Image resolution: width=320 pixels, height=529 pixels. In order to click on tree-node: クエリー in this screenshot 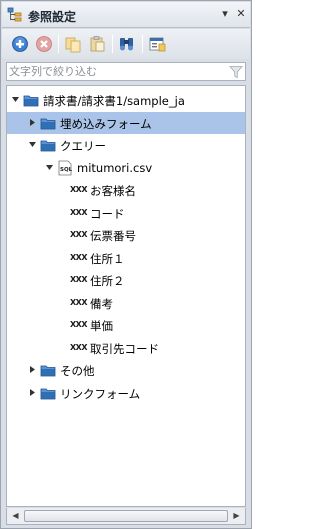, I will do `click(126, 145)`.